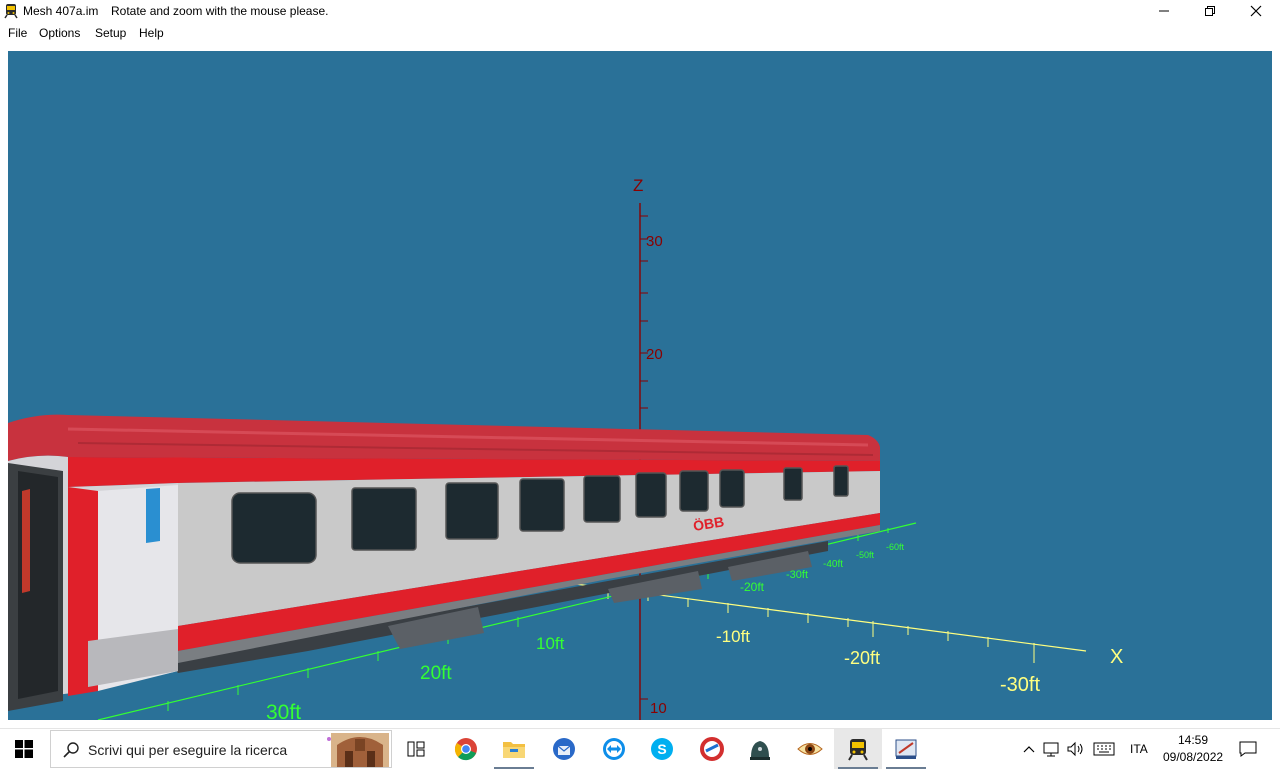 Image resolution: width=1280 pixels, height=769 pixels. Describe the element at coordinates (151, 33) in the screenshot. I see `menu-help: Help` at that location.